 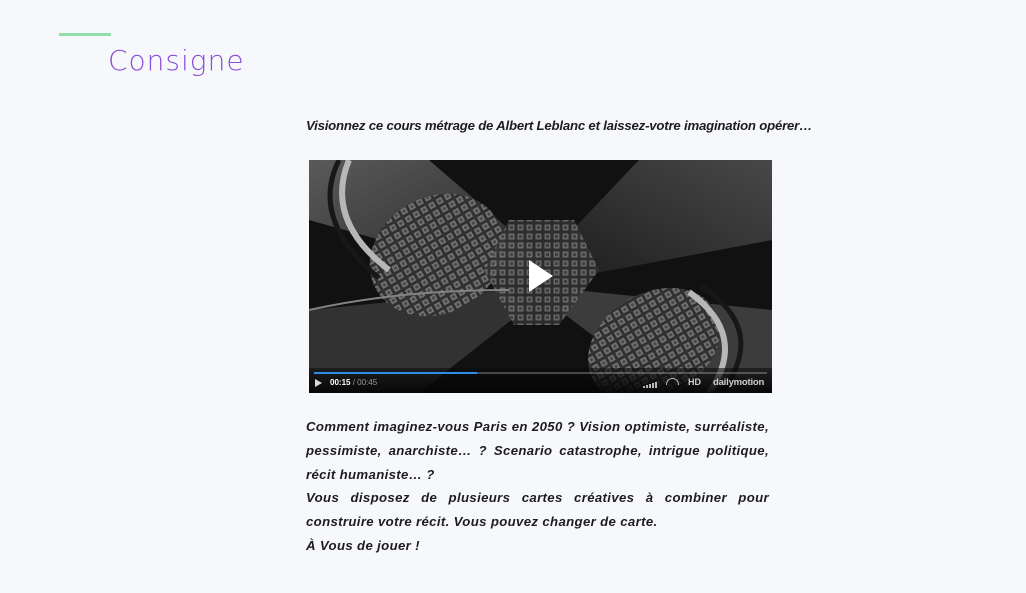 I want to click on hd-quality-button: HD, so click(x=694, y=382).